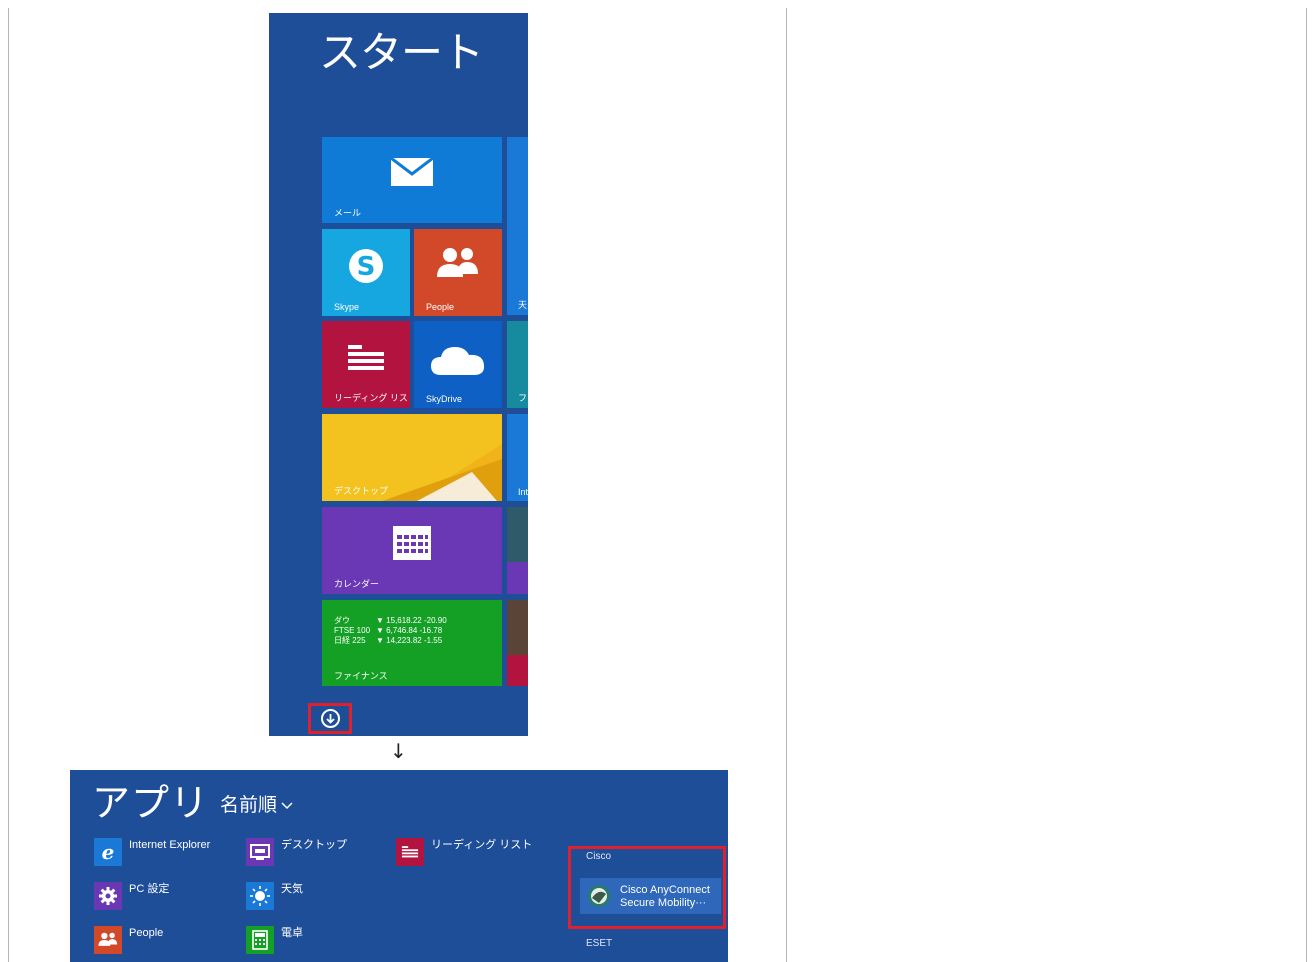 The image size is (1312, 962). What do you see at coordinates (523, 305) in the screenshot?
I see `tile-partial-label: 天` at bounding box center [523, 305].